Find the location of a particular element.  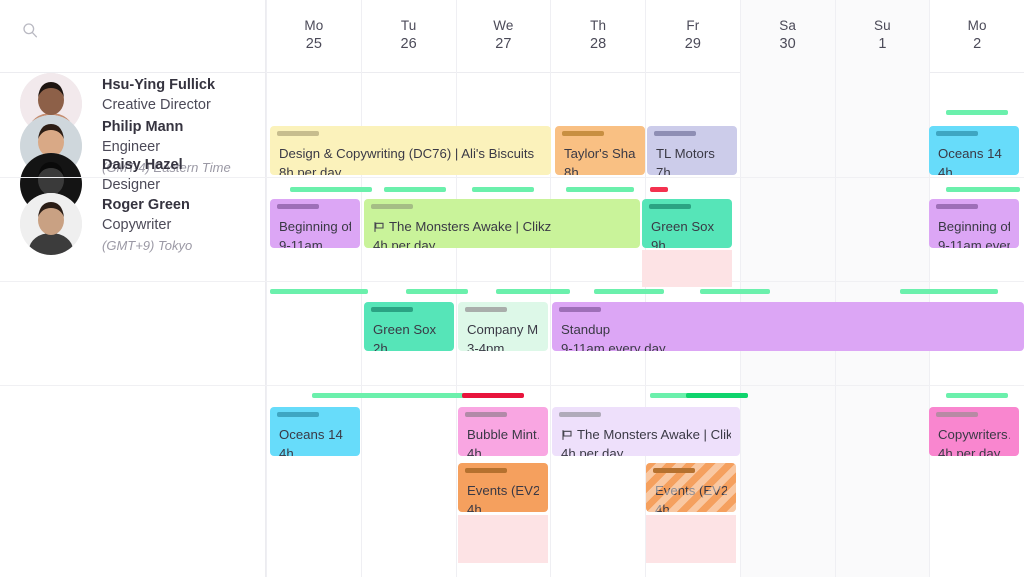

event-chip: Standup 9-11am every day is located at coordinates (788, 326).